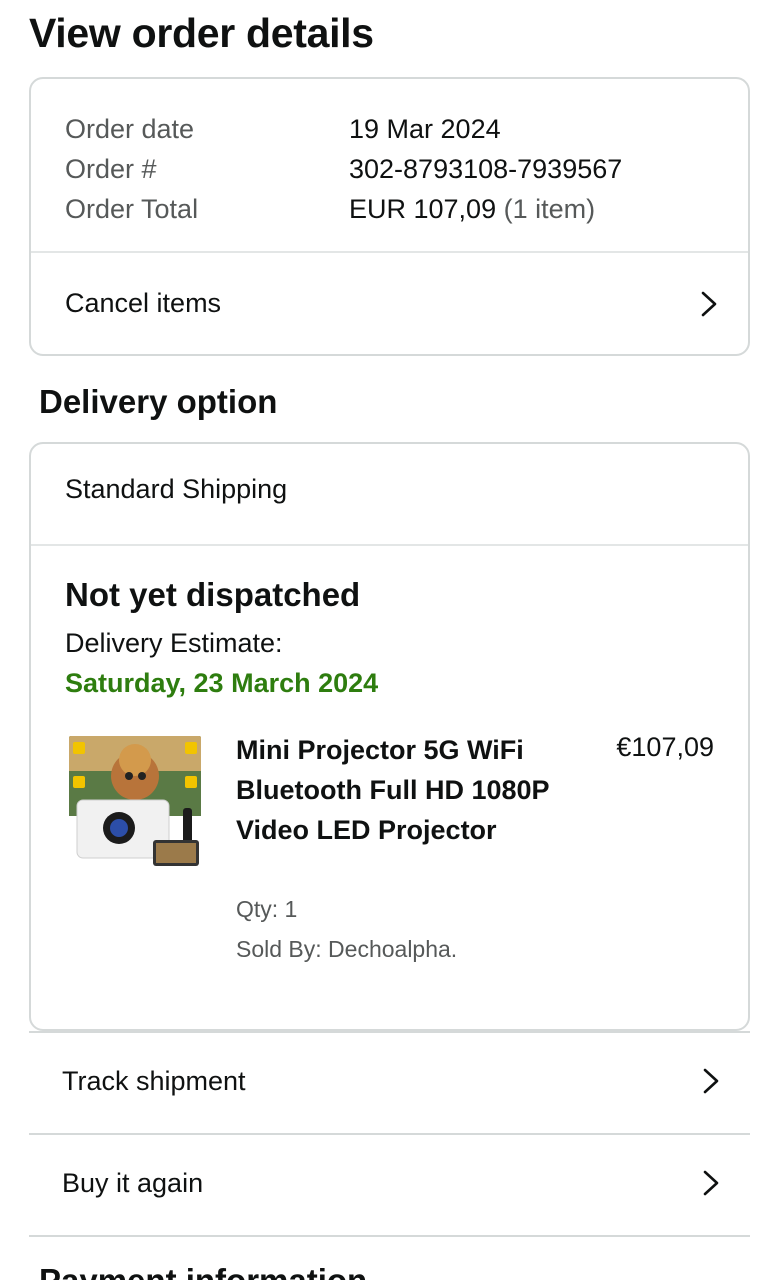 The image size is (779, 1280). I want to click on order-date-row: Order date 19 Mar 2024, so click(396, 129).